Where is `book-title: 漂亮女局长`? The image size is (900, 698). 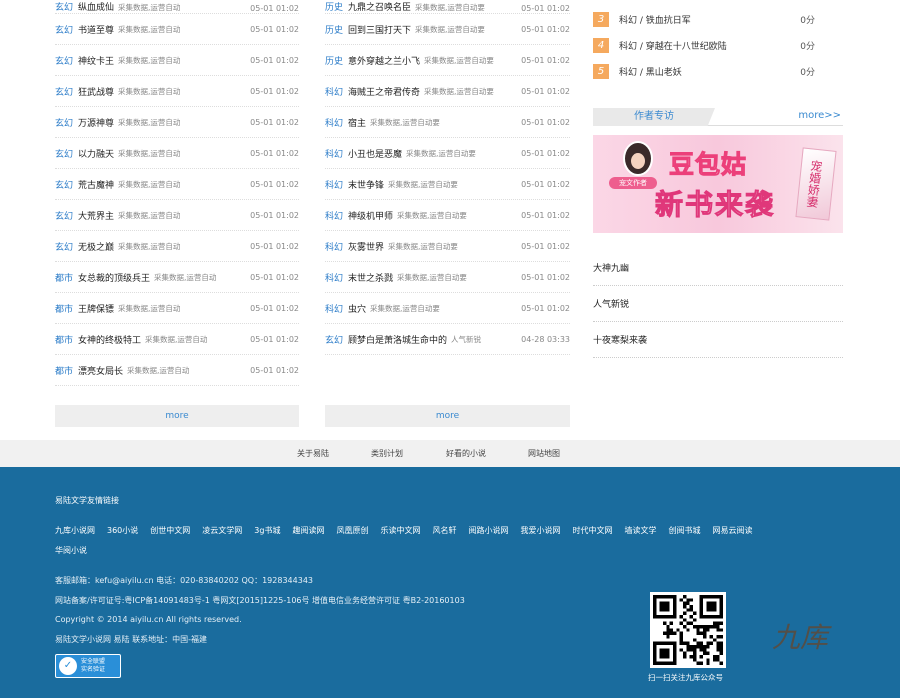
book-title: 漂亮女局长 is located at coordinates (100, 370).